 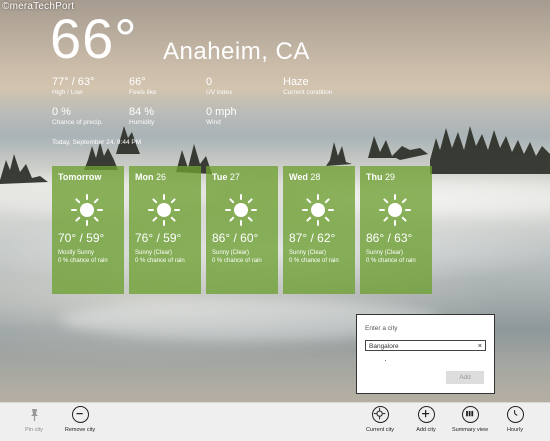 What do you see at coordinates (142, 122) in the screenshot?
I see `stat-label: Humidity` at bounding box center [142, 122].